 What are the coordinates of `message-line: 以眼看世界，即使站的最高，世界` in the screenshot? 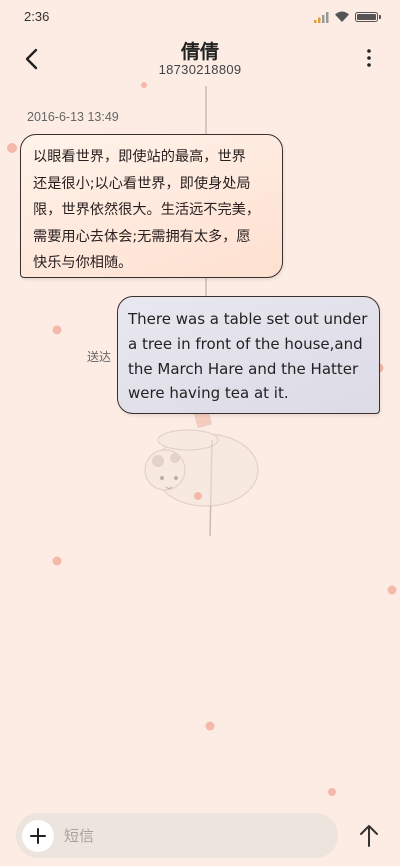 It's located at (139, 157).